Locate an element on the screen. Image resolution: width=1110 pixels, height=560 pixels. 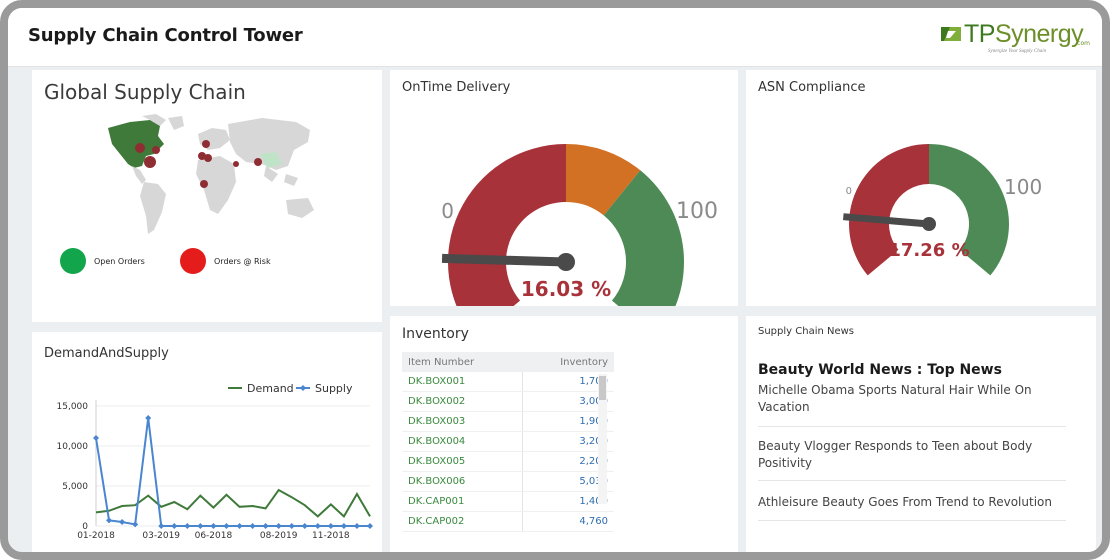
y-tick-label: 15,000 is located at coordinates (73, 407).